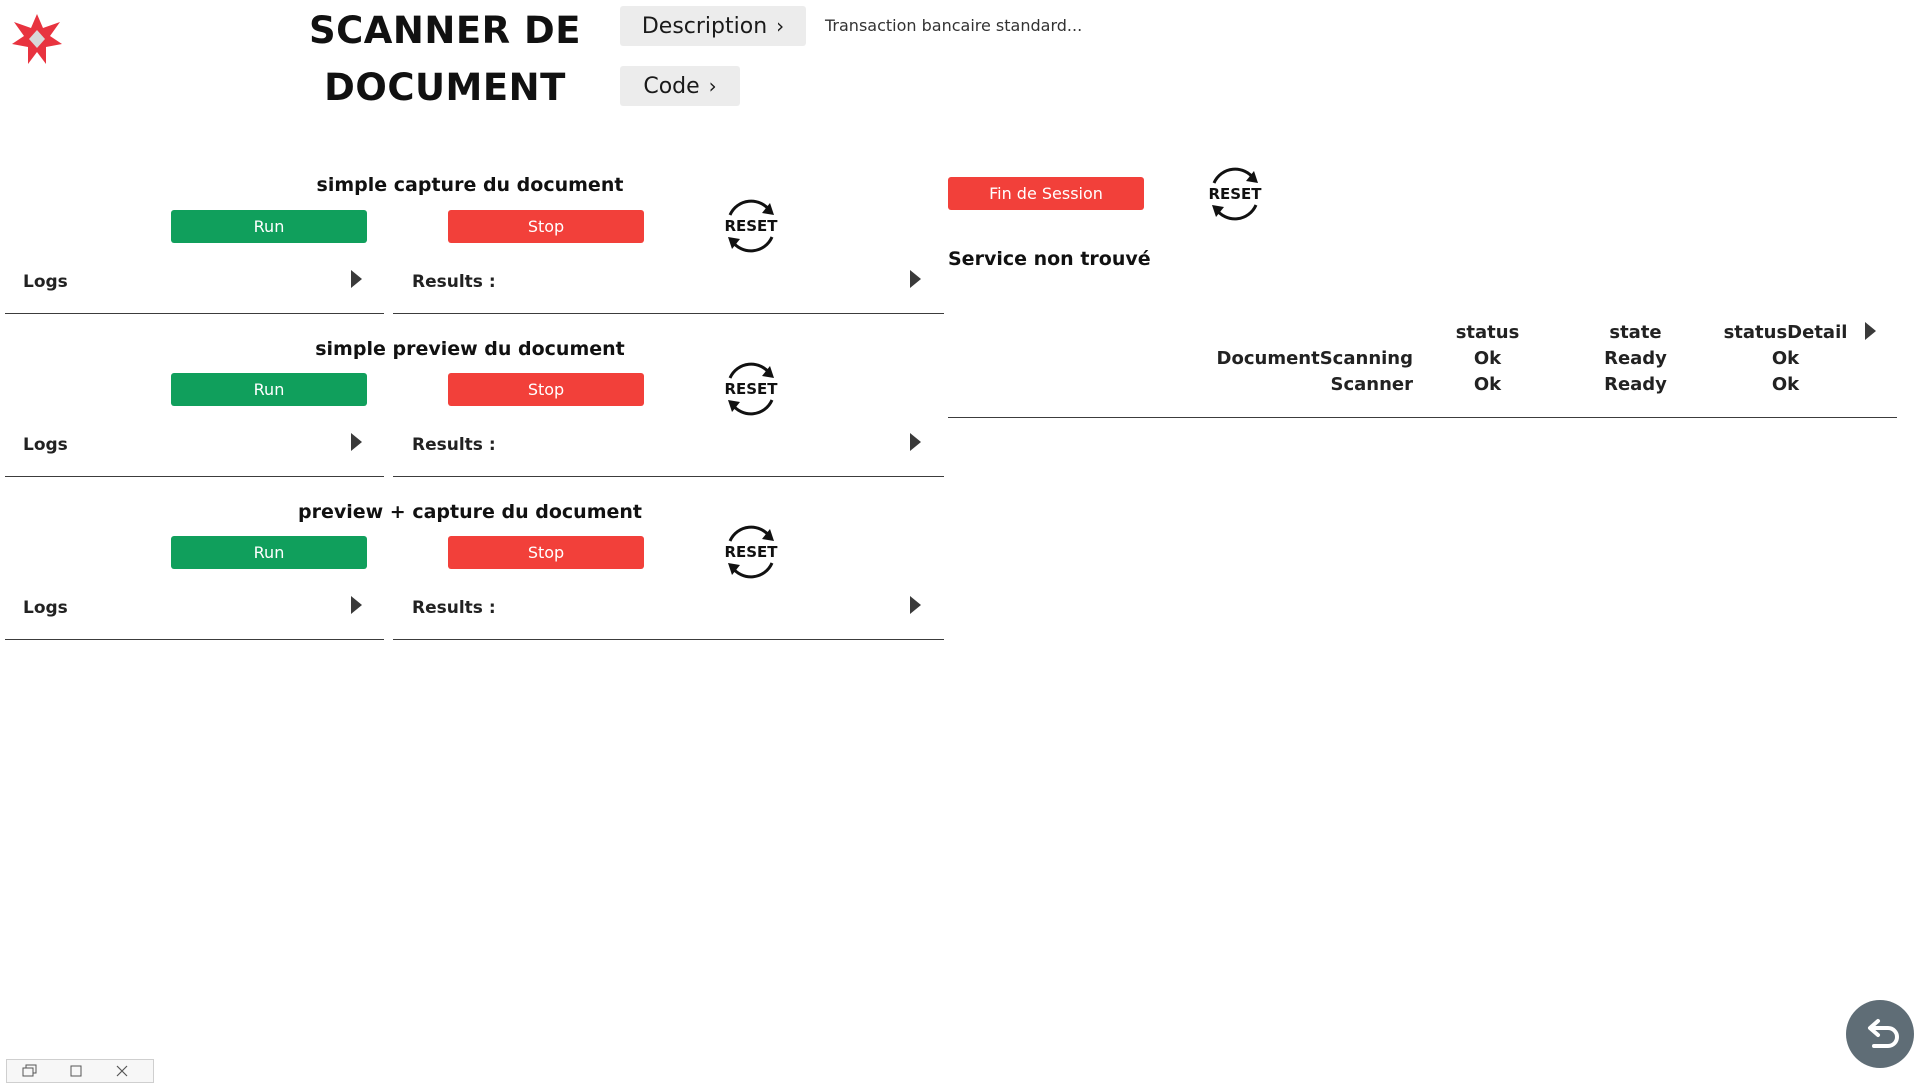  I want to click on row-name: DocumentScanning, so click(1314, 358).